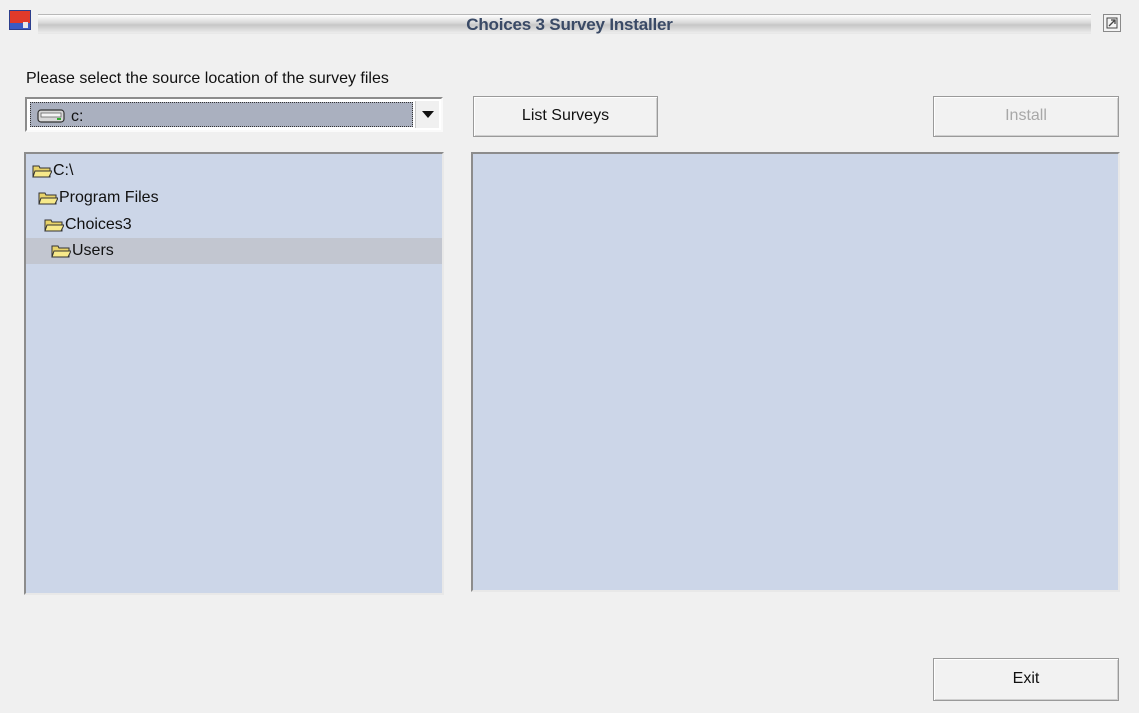  Describe the element at coordinates (77, 116) in the screenshot. I see `drive-text: c:` at that location.